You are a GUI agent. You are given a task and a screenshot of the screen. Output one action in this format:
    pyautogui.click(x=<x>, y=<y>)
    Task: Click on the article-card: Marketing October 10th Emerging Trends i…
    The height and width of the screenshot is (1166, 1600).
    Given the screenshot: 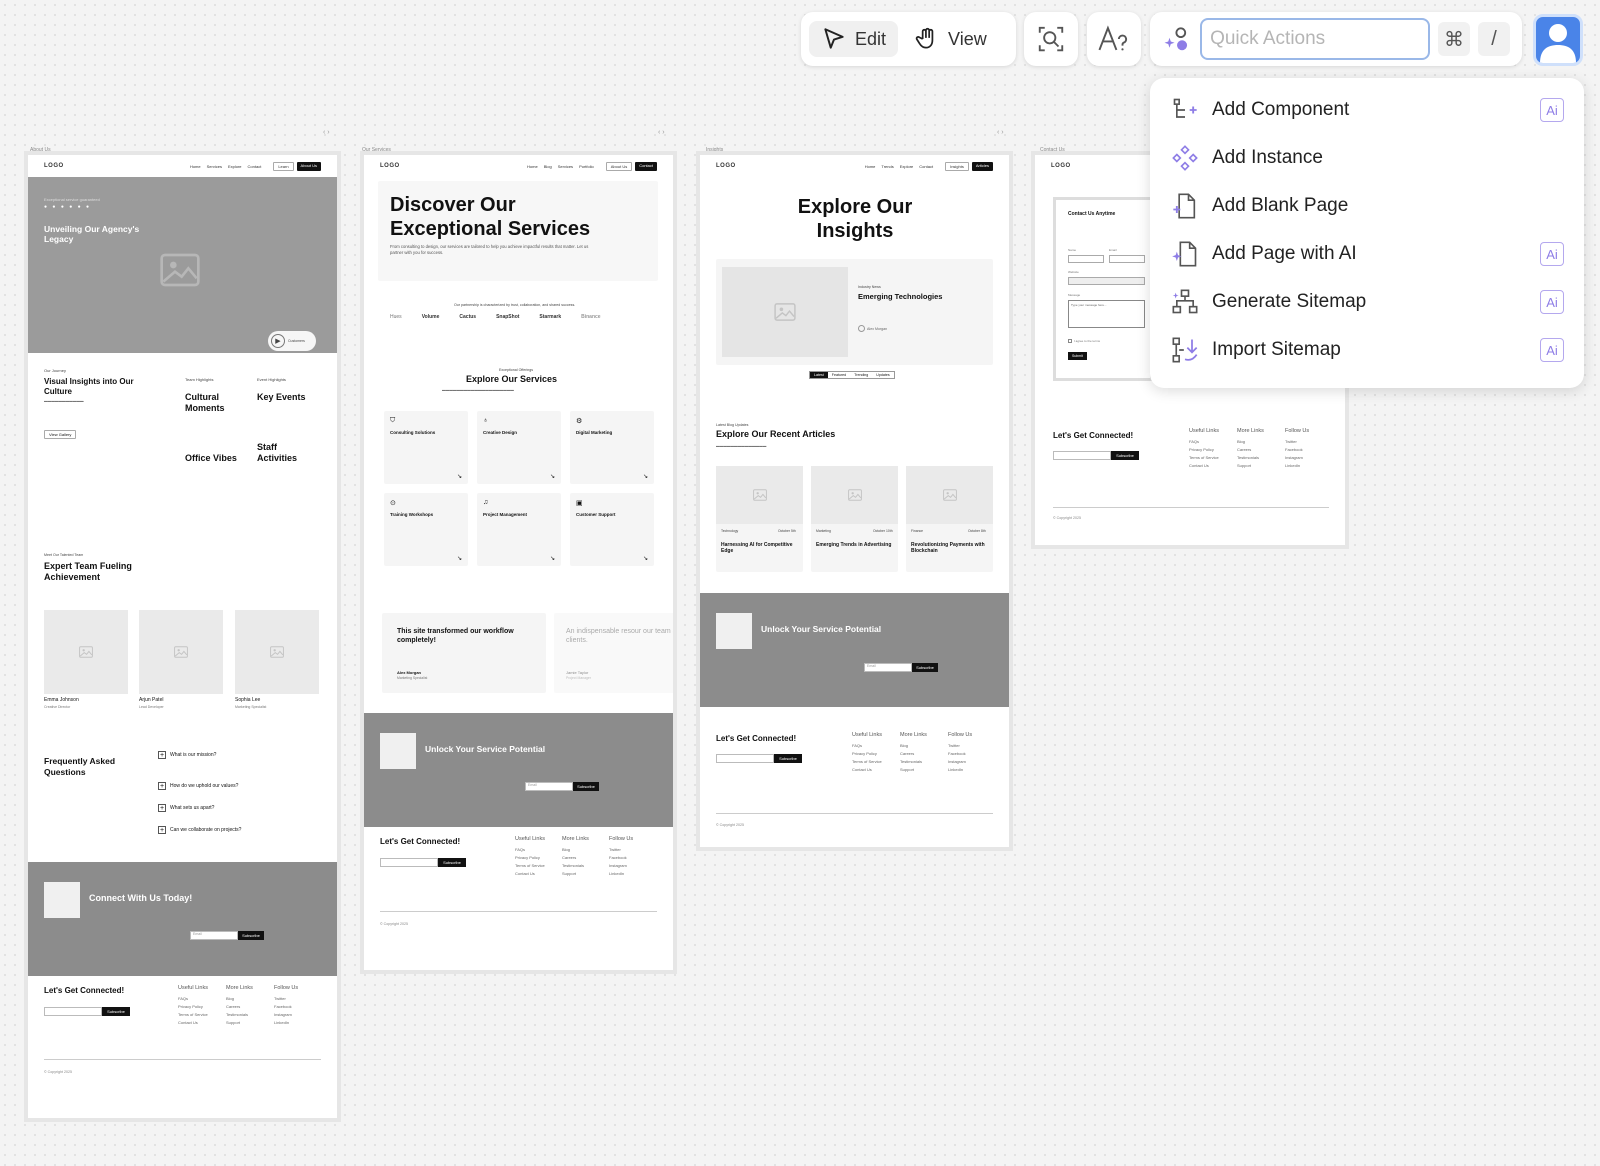 What is the action you would take?
    pyautogui.click(x=854, y=519)
    